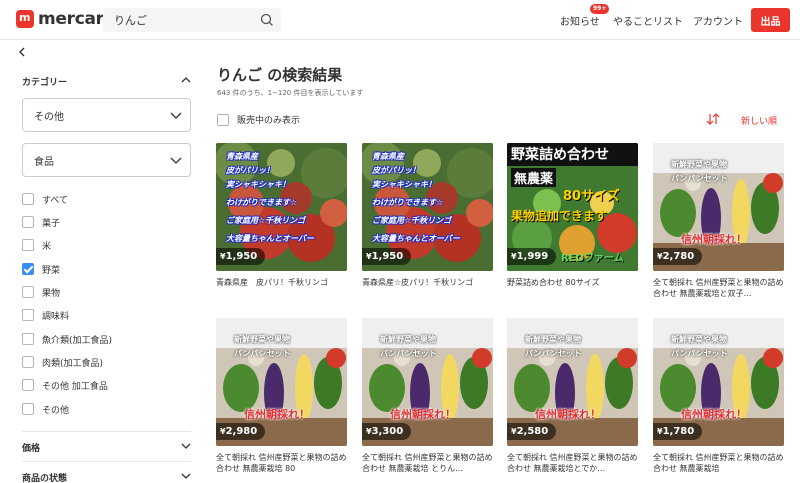 Image resolution: width=800 pixels, height=483 pixels. I want to click on item-name: 野菜詰め合わせ 80サイズ, so click(572, 282).